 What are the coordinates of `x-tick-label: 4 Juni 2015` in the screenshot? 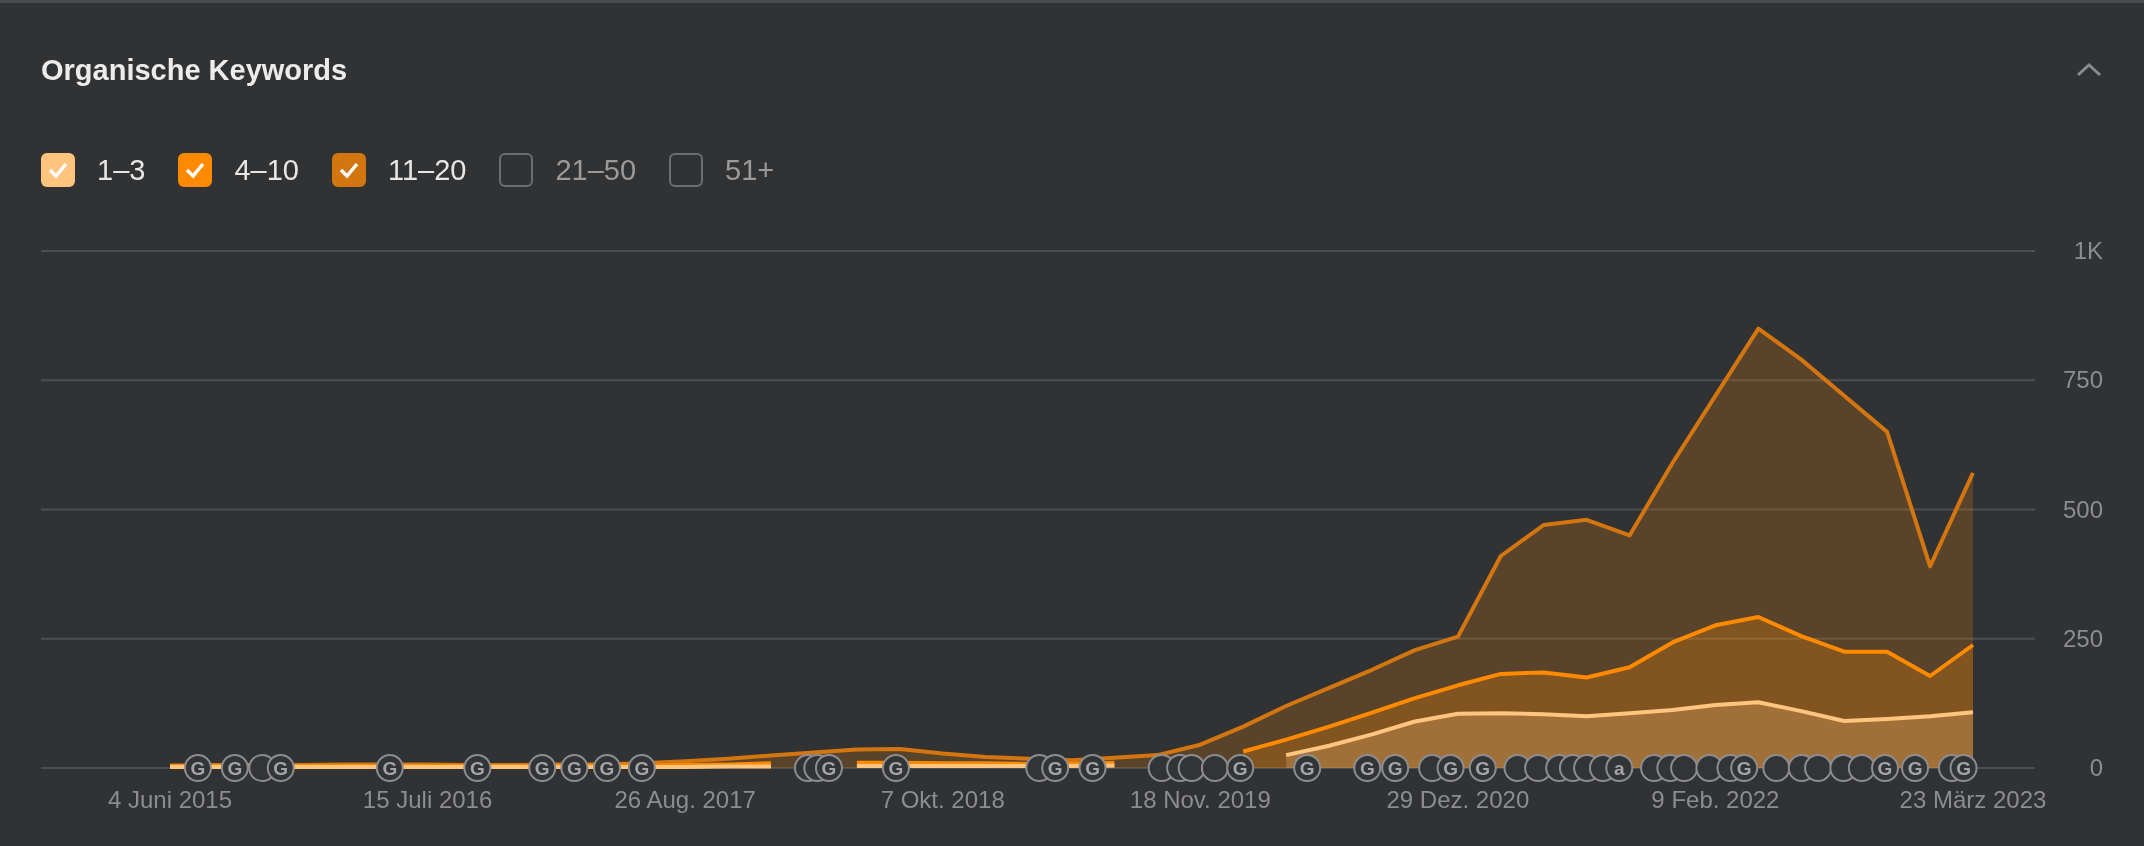 It's located at (170, 799).